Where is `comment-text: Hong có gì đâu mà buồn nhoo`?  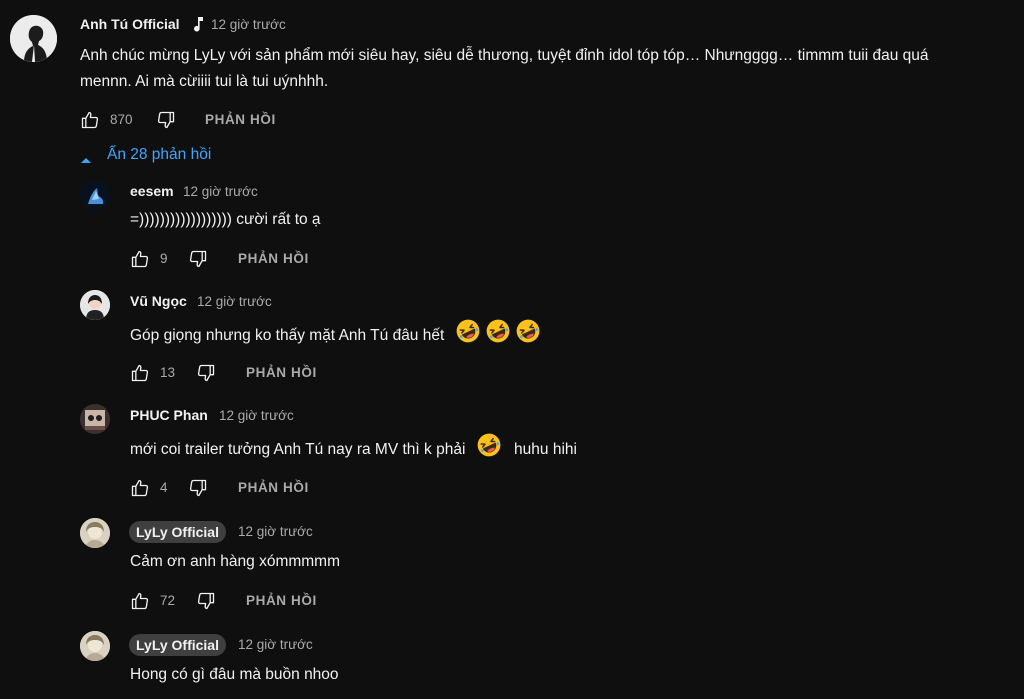
comment-text: Hong có gì đâu mà buồn nhoo is located at coordinates (234, 674).